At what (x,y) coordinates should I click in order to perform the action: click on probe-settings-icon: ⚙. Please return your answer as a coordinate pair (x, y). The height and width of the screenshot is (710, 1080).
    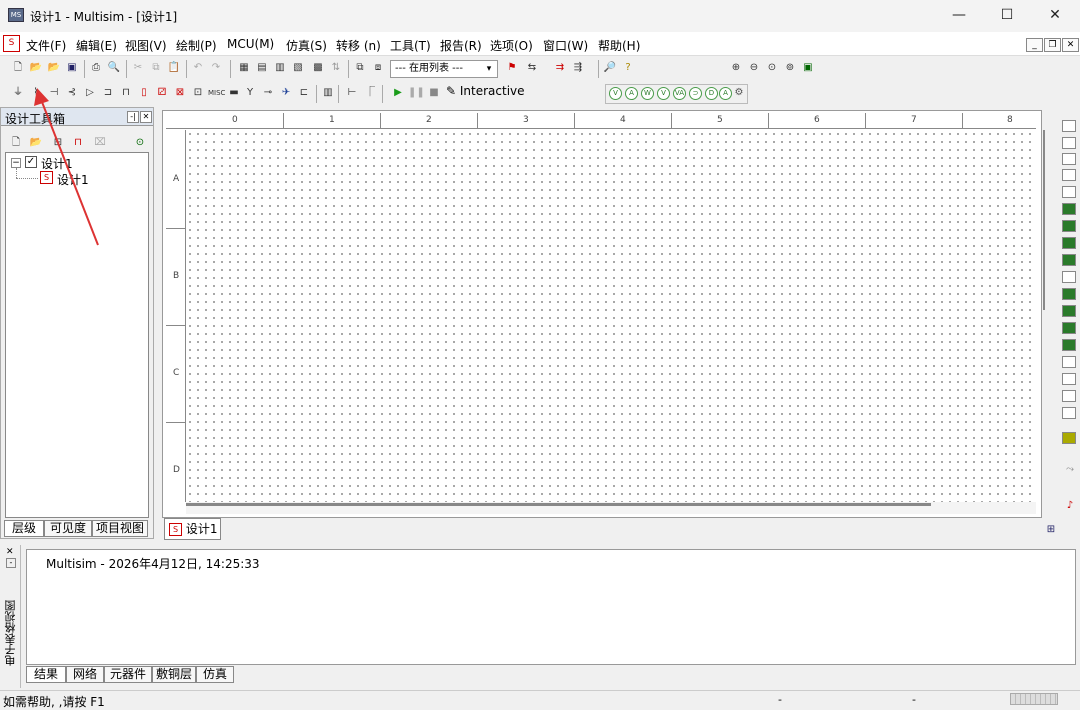
    Looking at the image, I should click on (739, 93).